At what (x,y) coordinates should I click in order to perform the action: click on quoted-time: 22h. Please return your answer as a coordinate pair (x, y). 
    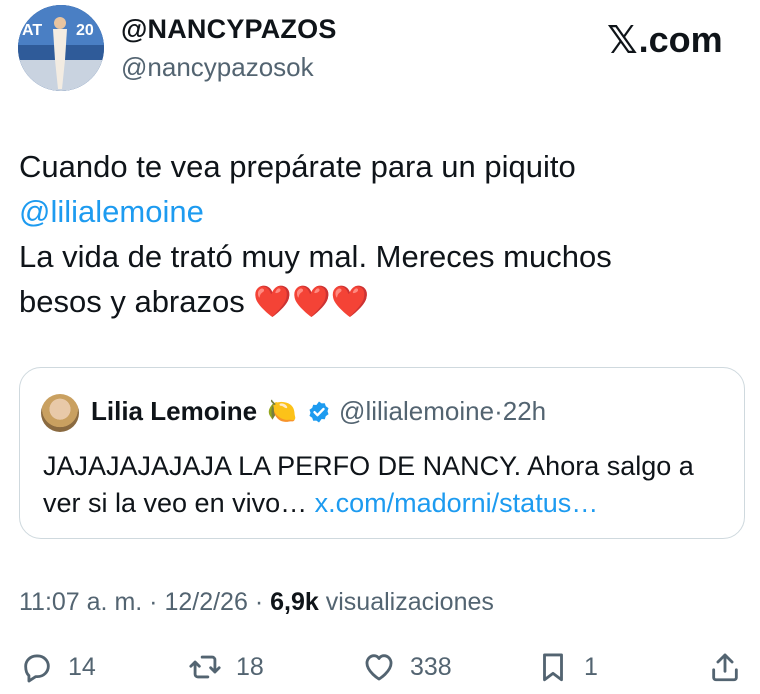
    Looking at the image, I should click on (524, 411).